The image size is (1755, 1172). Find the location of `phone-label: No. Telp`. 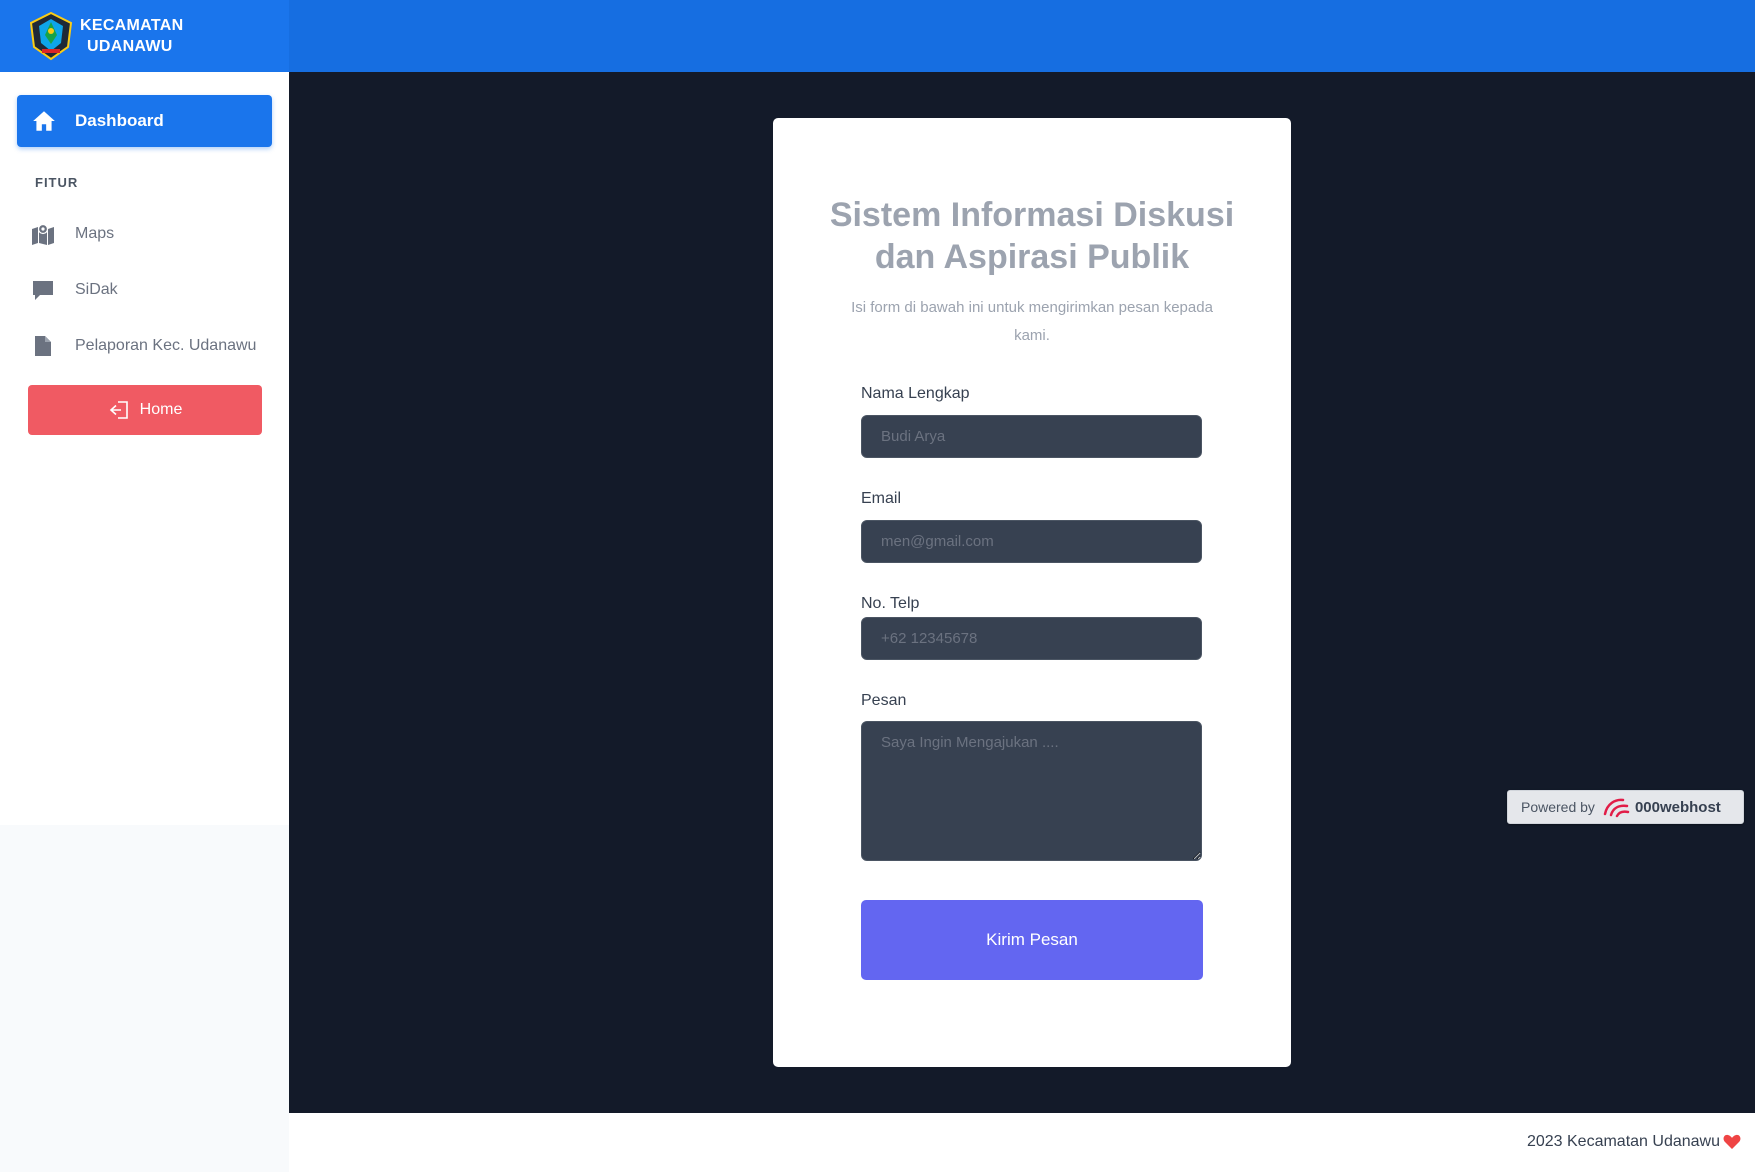

phone-label: No. Telp is located at coordinates (890, 603).